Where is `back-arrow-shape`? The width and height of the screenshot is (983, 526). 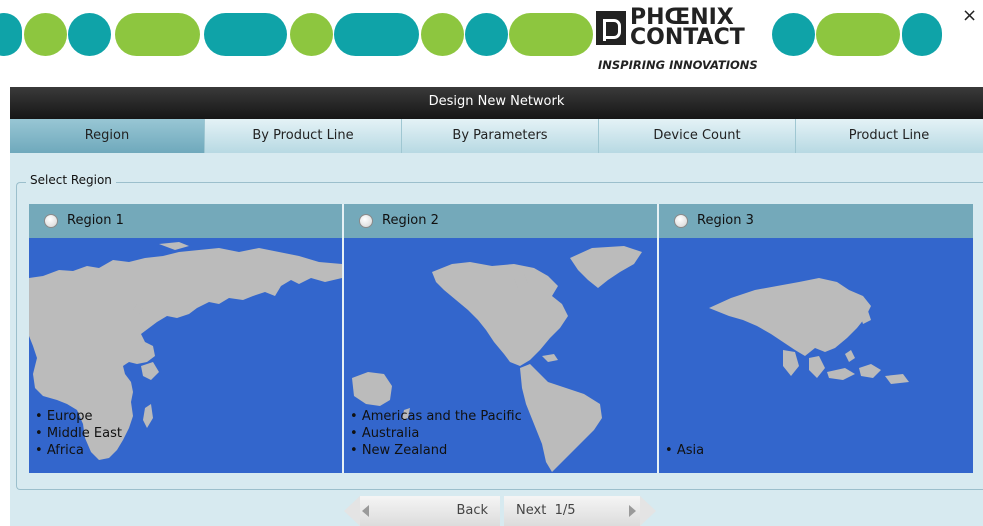
back-arrow-shape is located at coordinates (352, 511).